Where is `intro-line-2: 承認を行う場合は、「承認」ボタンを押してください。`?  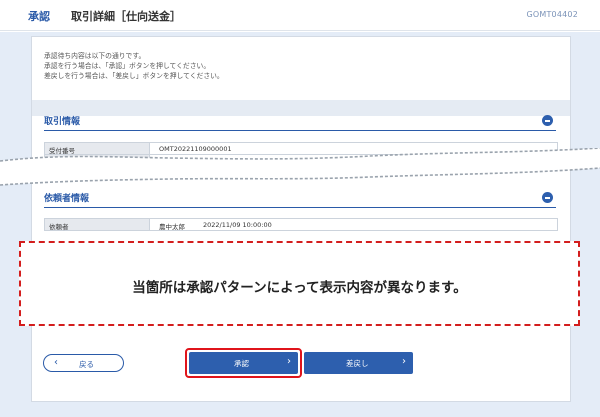
intro-line-2: 承認を行う場合は、「承認」ボタンを押してください。 is located at coordinates (127, 66).